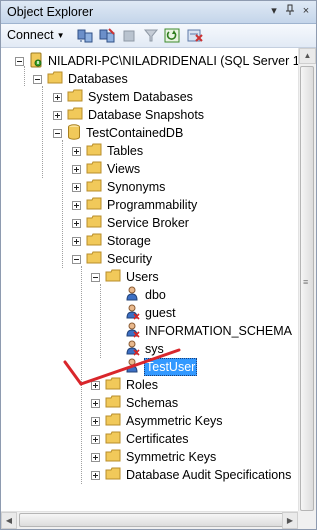 The image size is (320, 530). What do you see at coordinates (42, 132) in the screenshot?
I see `tree-line` at bounding box center [42, 132].